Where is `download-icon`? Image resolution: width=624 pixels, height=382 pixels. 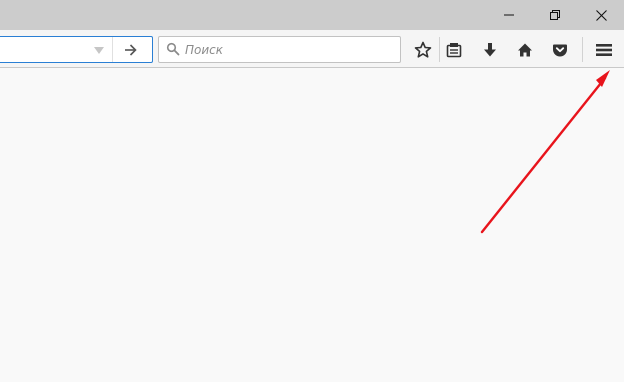
download-icon is located at coordinates (490, 50).